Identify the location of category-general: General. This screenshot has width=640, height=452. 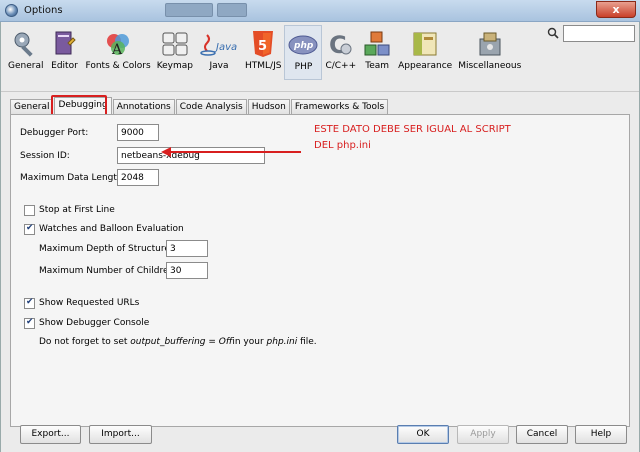
(25, 52).